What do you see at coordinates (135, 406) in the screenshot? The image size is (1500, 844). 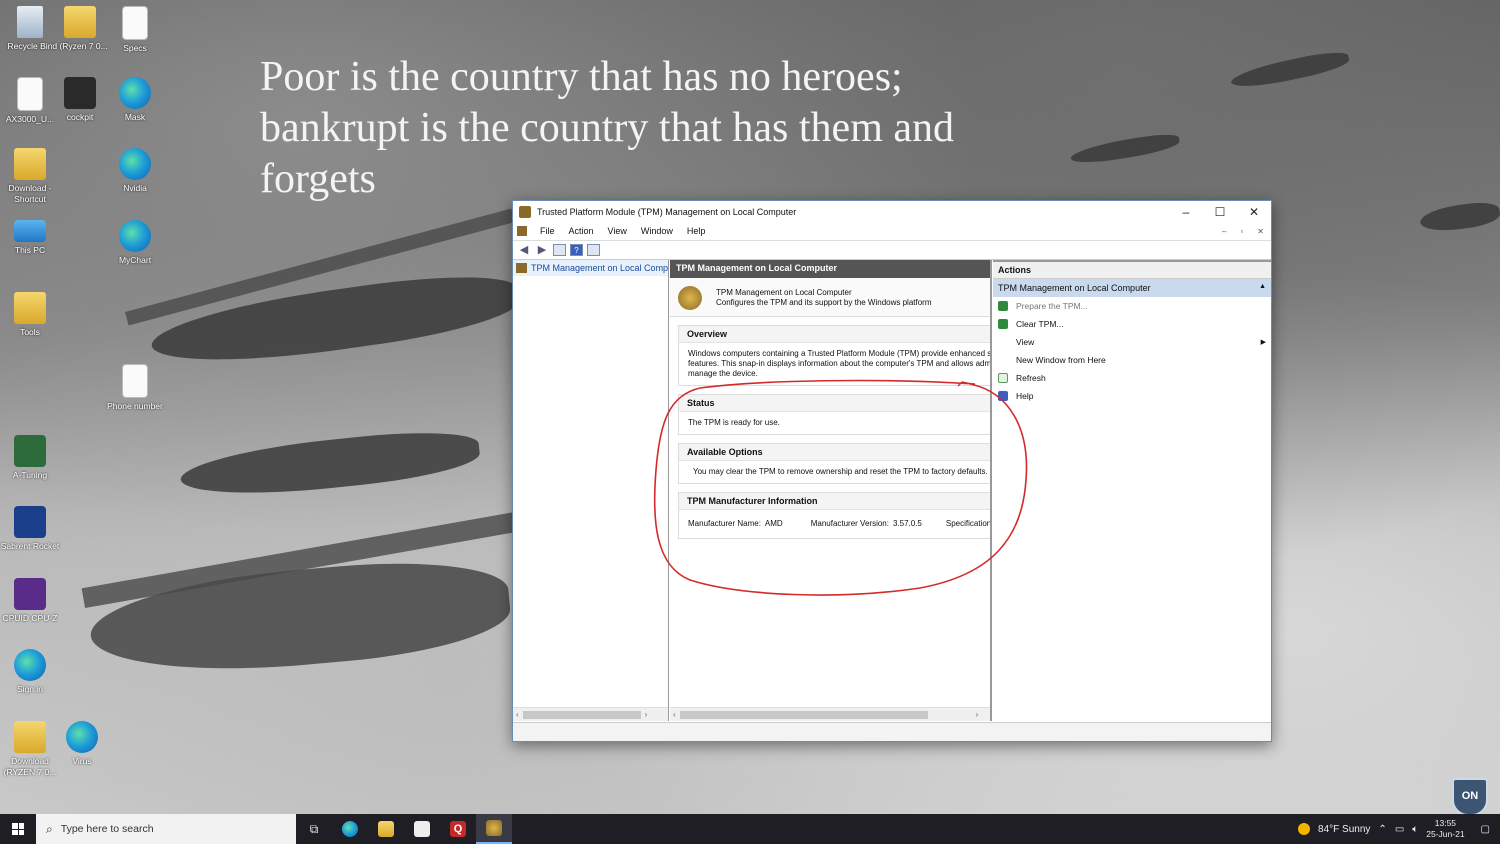 I see `desktop-icon-label: Phone number` at bounding box center [135, 406].